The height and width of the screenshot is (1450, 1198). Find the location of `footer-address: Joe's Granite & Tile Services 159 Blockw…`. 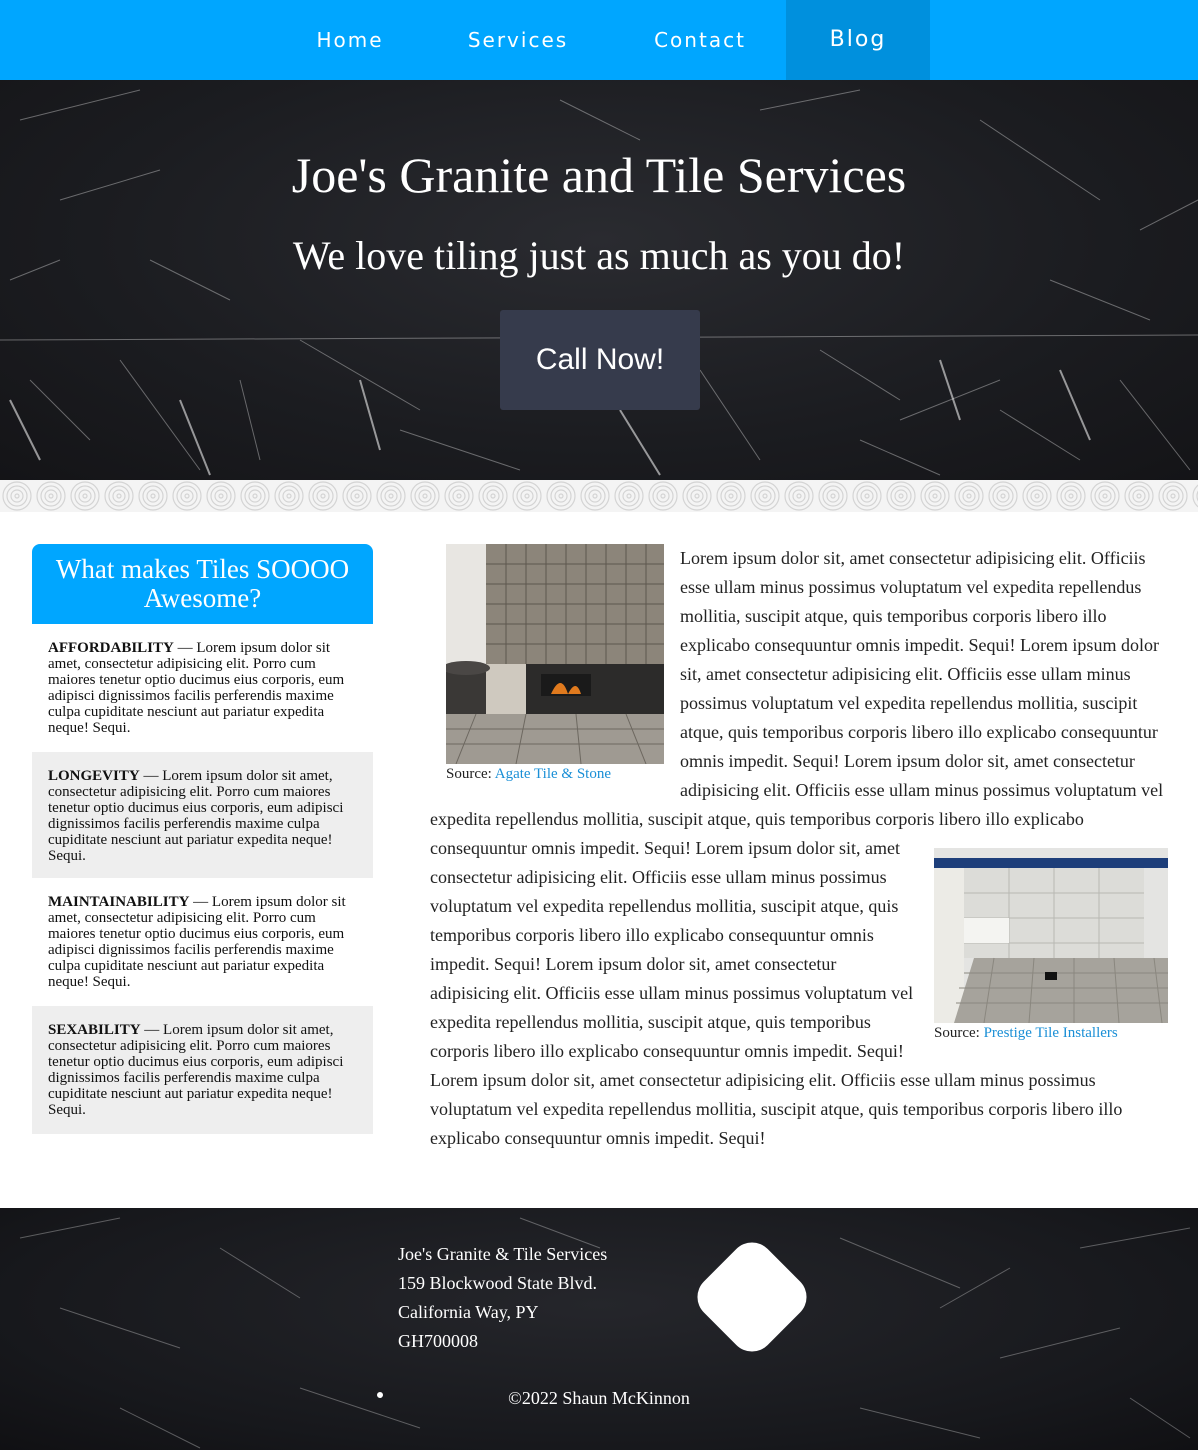

footer-address: Joe's Granite & Tile Services 159 Blockw… is located at coordinates (502, 1298).